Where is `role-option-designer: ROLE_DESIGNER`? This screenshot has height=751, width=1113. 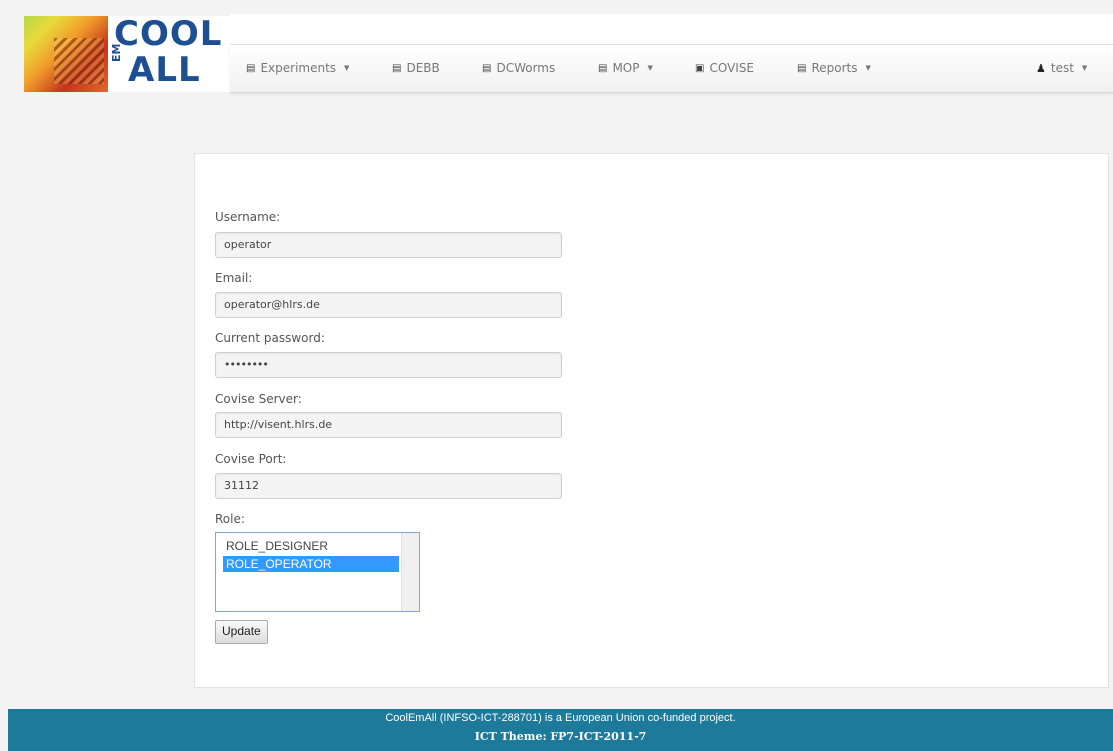
role-option-designer: ROLE_DESIGNER is located at coordinates (311, 546).